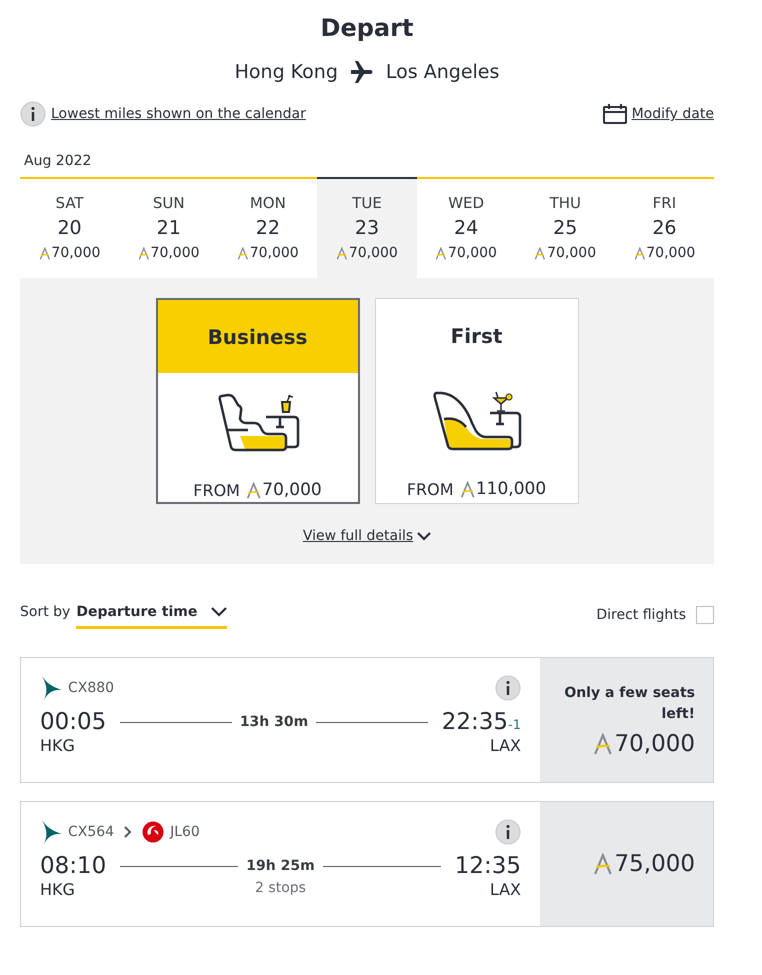  I want to click on flight-number: CX880, so click(91, 688).